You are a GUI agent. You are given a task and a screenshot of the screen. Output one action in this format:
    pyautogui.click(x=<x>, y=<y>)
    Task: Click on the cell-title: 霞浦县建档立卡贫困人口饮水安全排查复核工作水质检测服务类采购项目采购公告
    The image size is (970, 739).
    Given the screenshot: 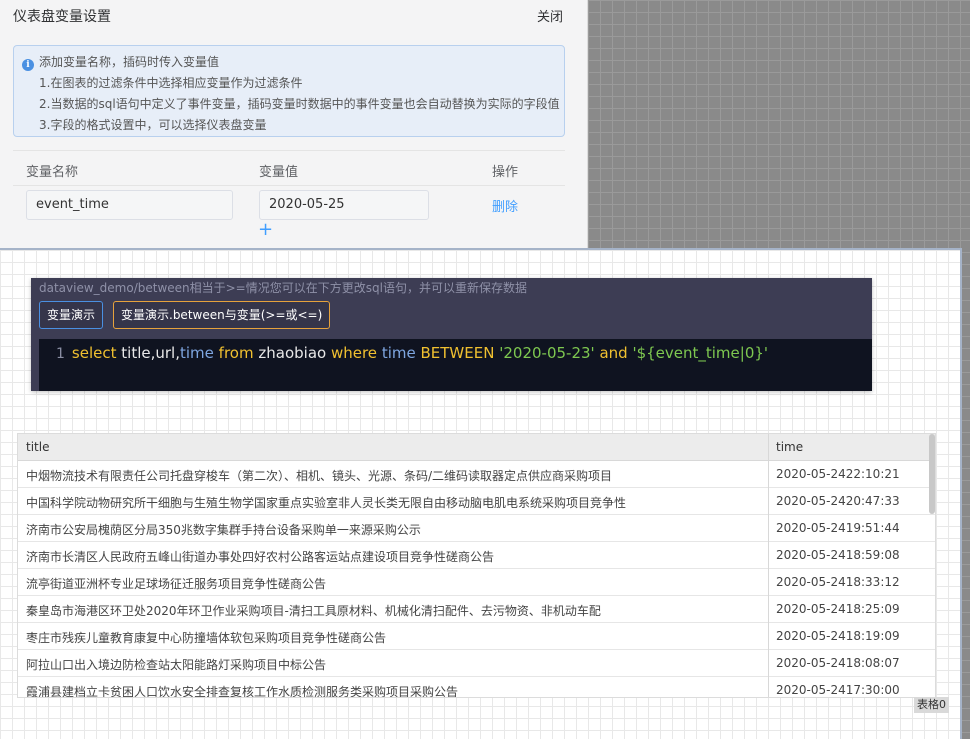 What is the action you would take?
    pyautogui.click(x=242, y=691)
    